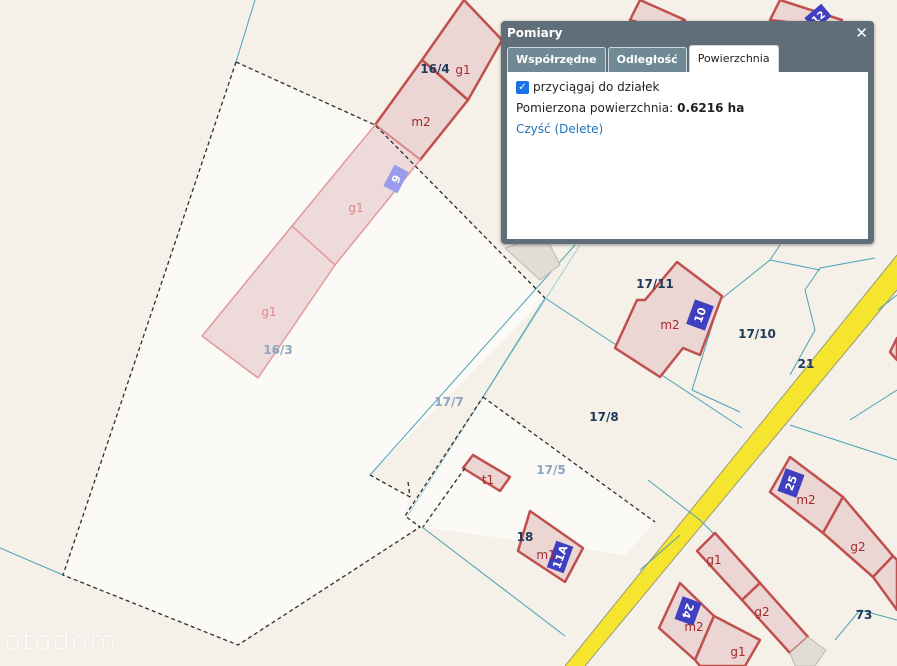 This screenshot has width=897, height=666. I want to click on clear-link: Czyść (Delete), so click(559, 129).